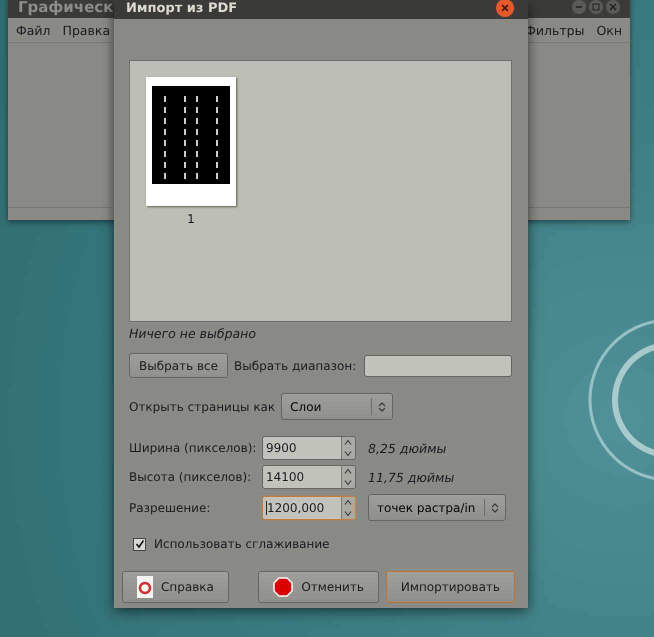 Image resolution: width=654 pixels, height=637 pixels. What do you see at coordinates (170, 507) in the screenshot?
I see `field-label: Разрешение:` at bounding box center [170, 507].